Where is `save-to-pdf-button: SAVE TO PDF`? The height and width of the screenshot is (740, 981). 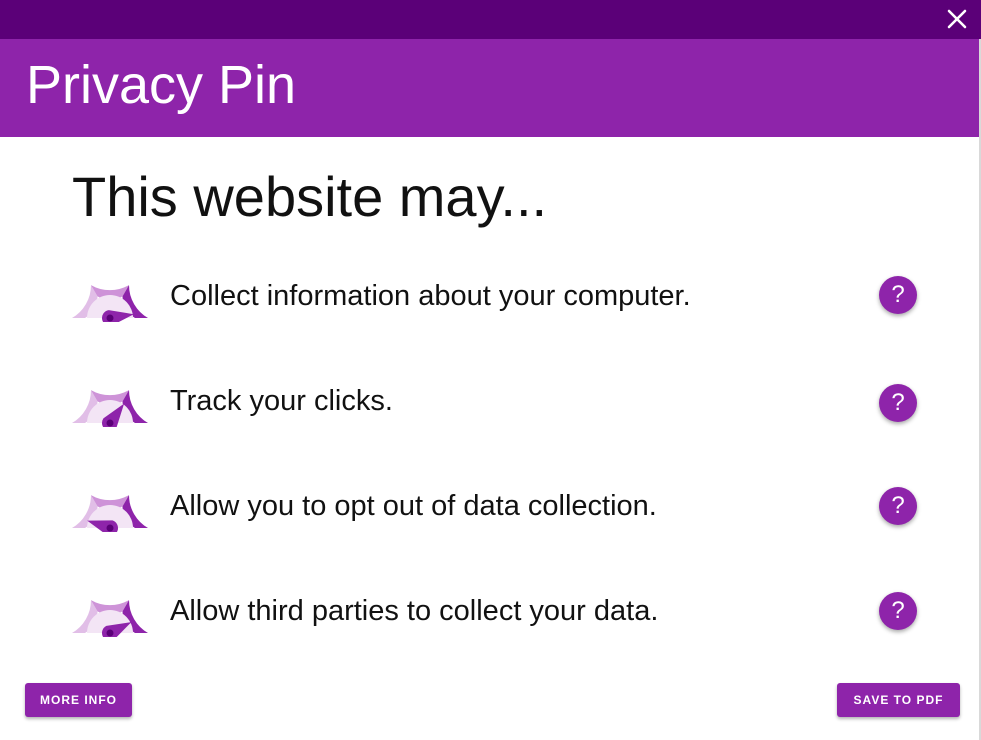 save-to-pdf-button: SAVE TO PDF is located at coordinates (898, 700).